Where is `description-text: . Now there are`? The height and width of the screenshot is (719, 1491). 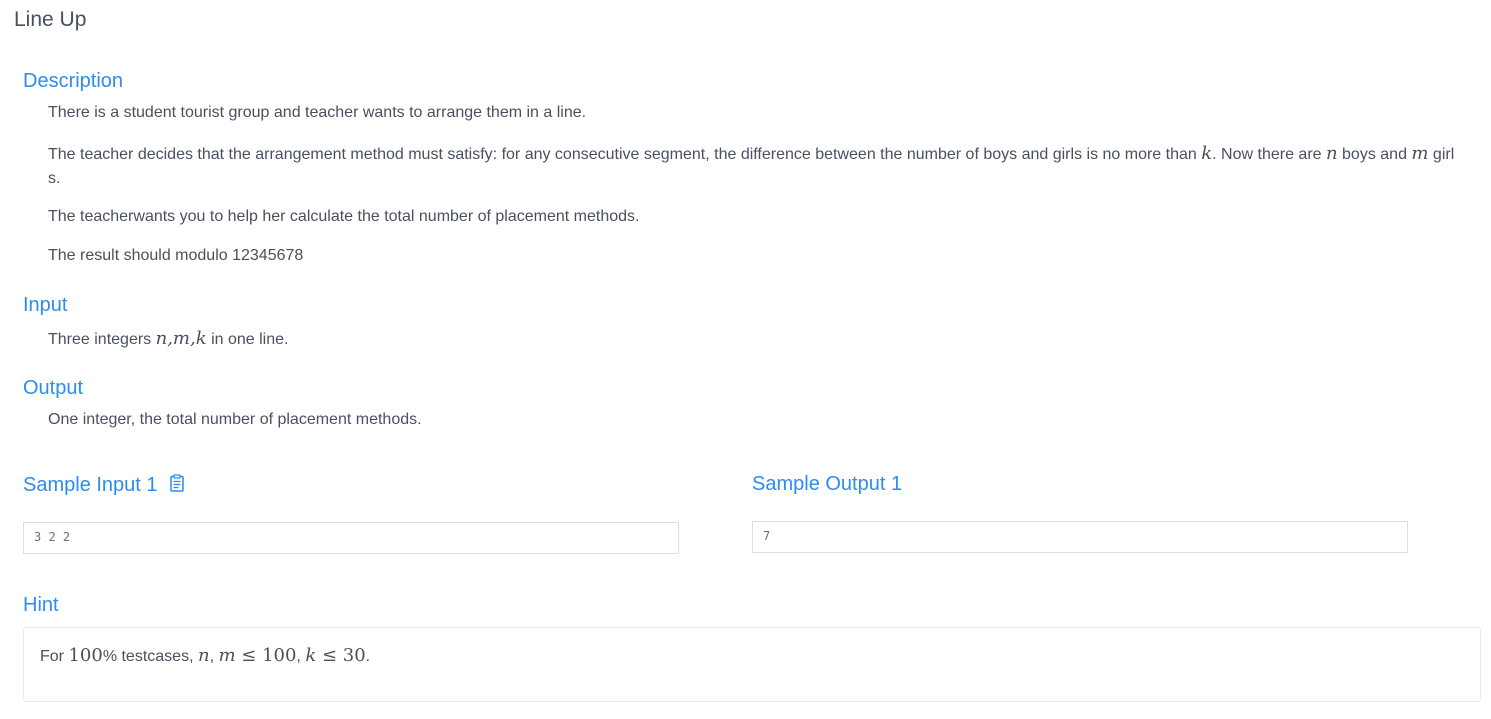 description-text: . Now there are is located at coordinates (1269, 154).